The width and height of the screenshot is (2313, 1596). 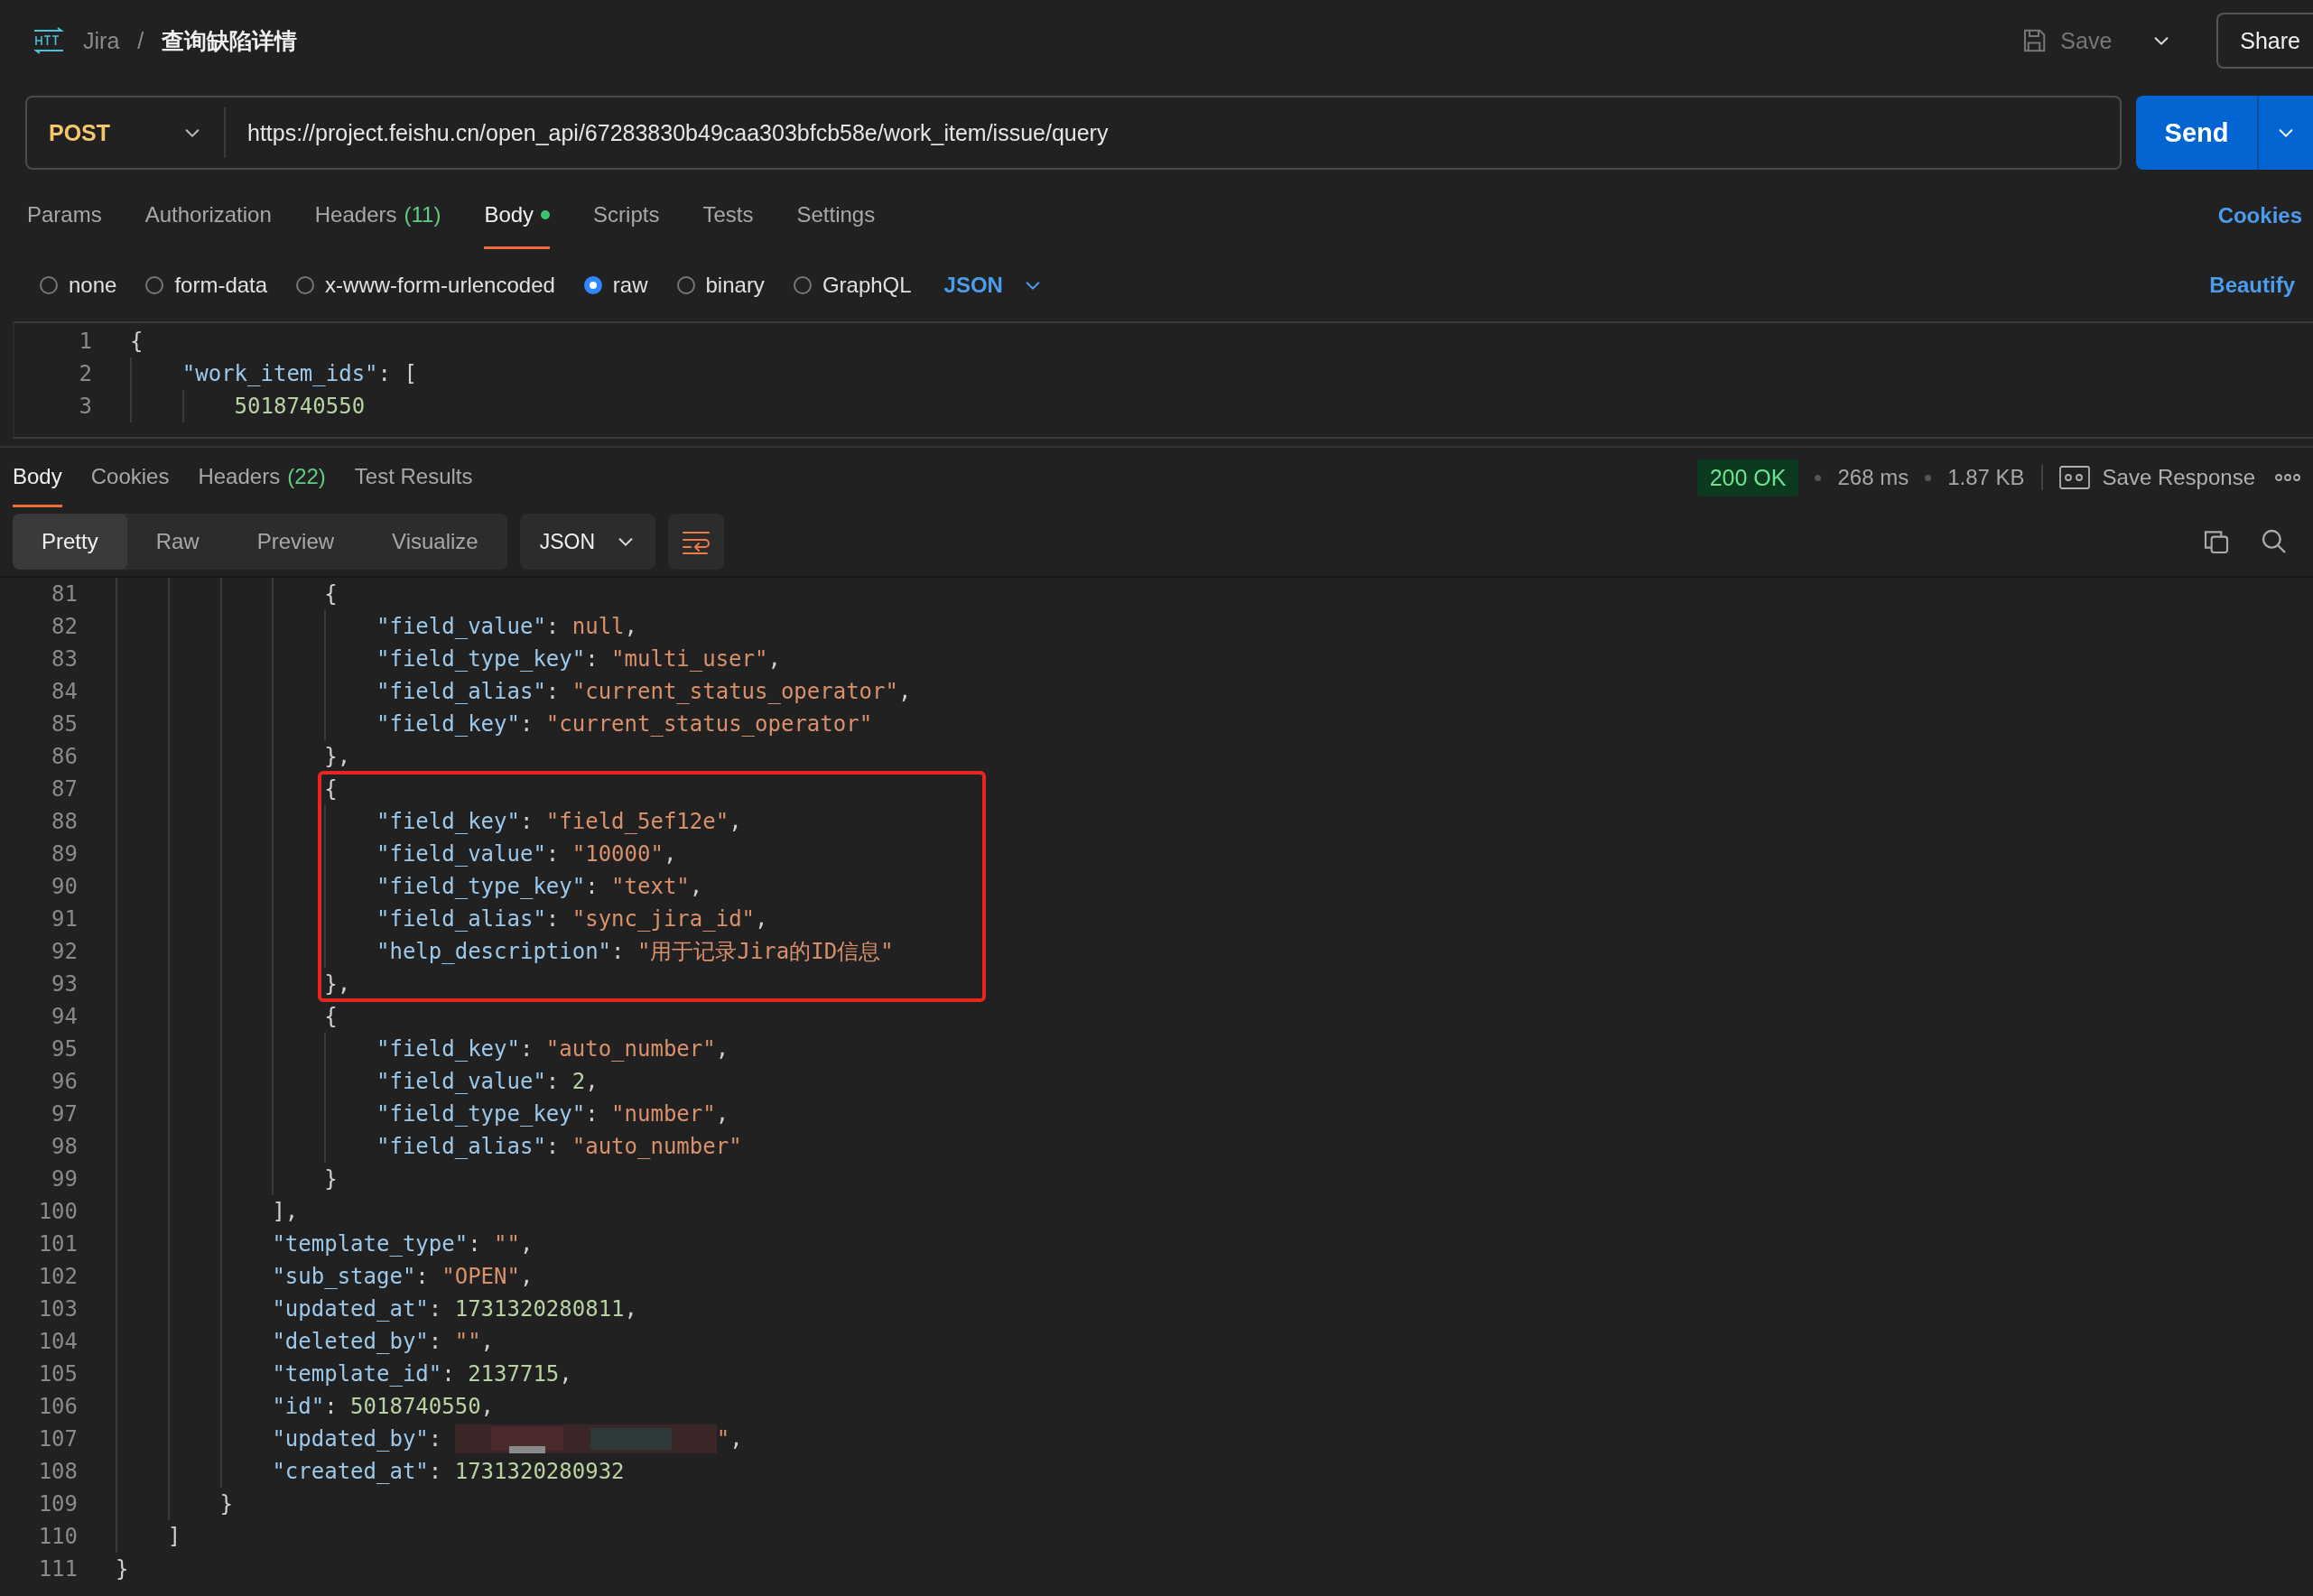 What do you see at coordinates (552, 1049) in the screenshot?
I see `code-line: "field_key": "auto_number",` at bounding box center [552, 1049].